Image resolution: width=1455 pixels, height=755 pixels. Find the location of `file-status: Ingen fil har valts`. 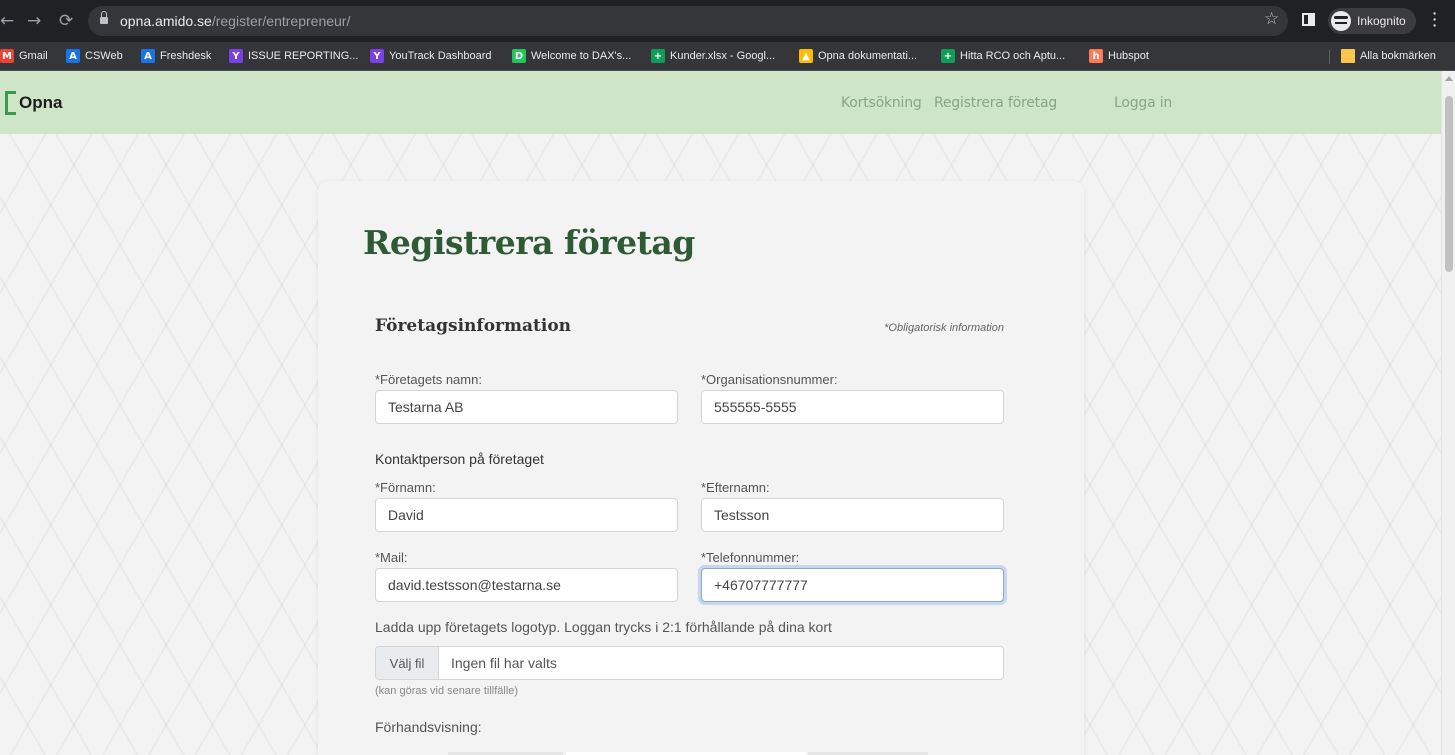

file-status: Ingen fil har valts is located at coordinates (504, 663).